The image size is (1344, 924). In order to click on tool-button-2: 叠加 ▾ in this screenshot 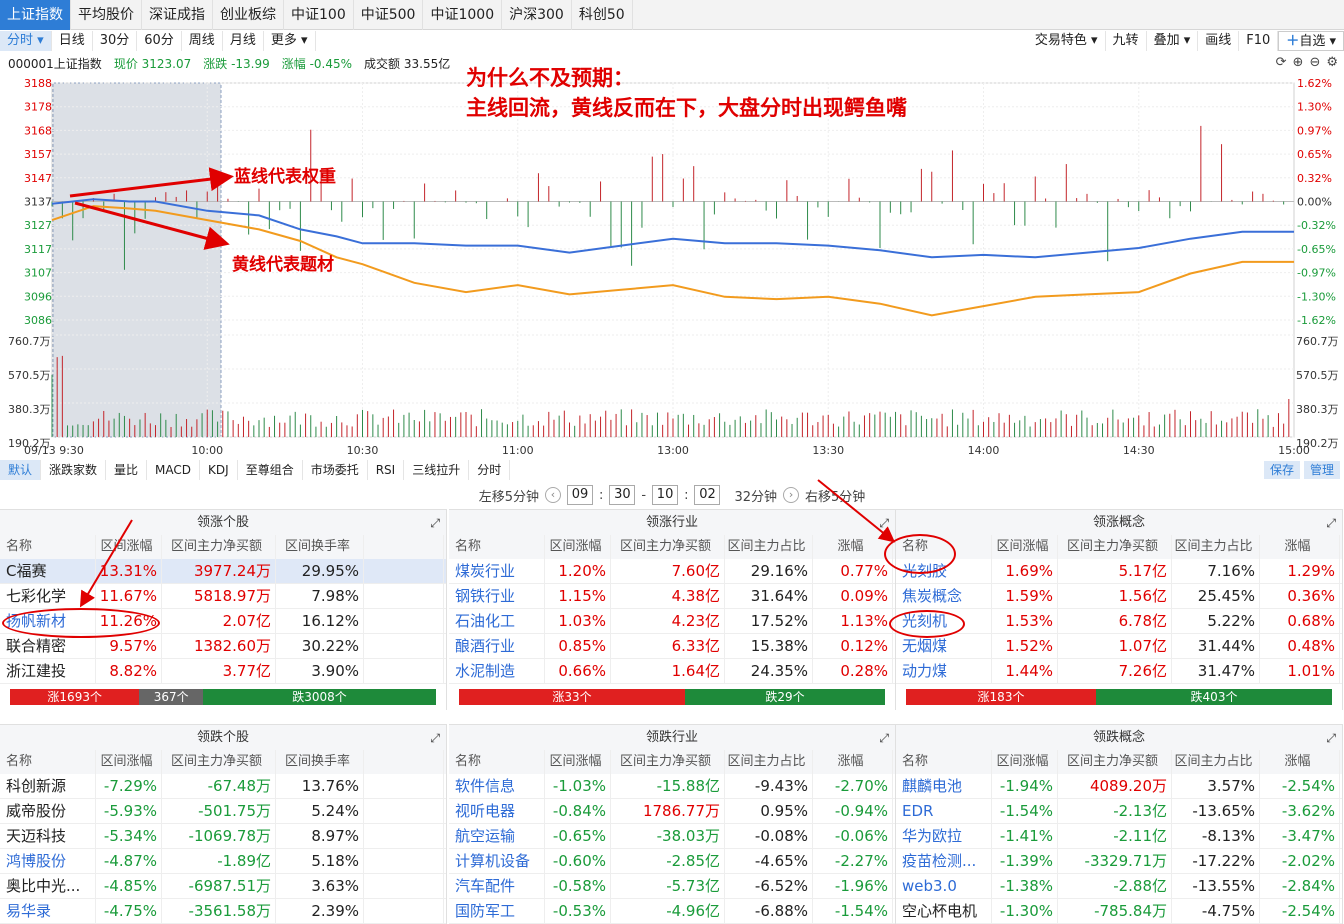, I will do `click(1173, 41)`.